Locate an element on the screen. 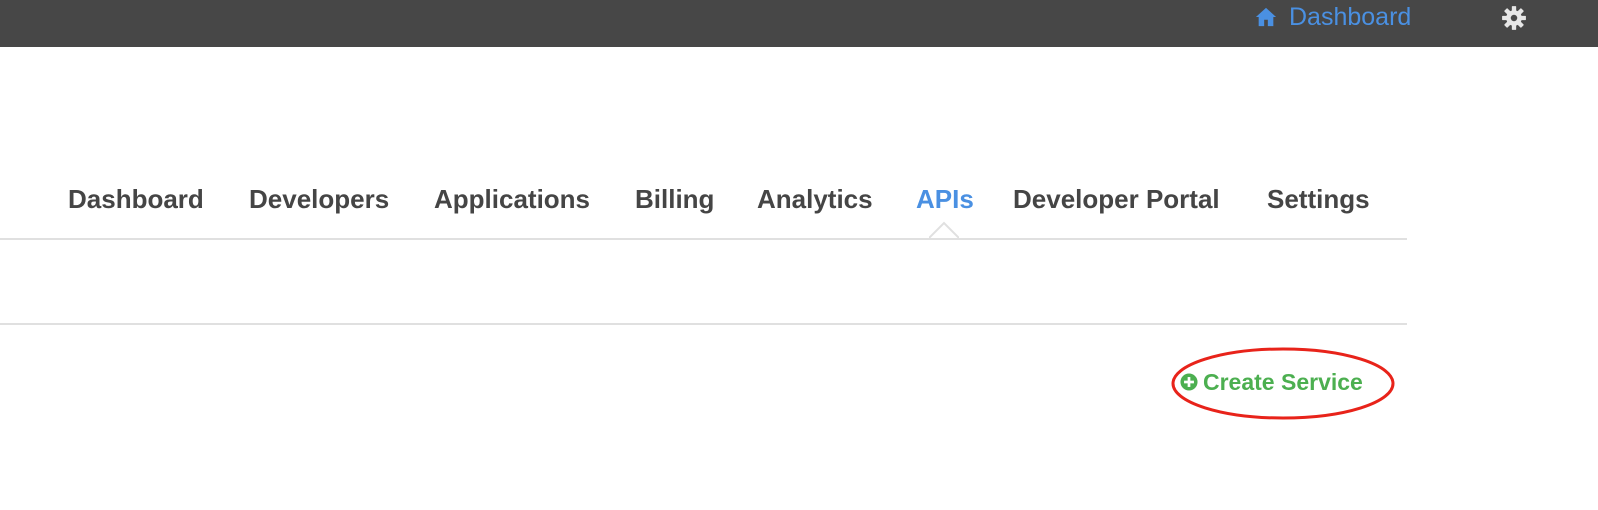 The width and height of the screenshot is (1598, 510). nav-item-developers: Developers is located at coordinates (319, 199).